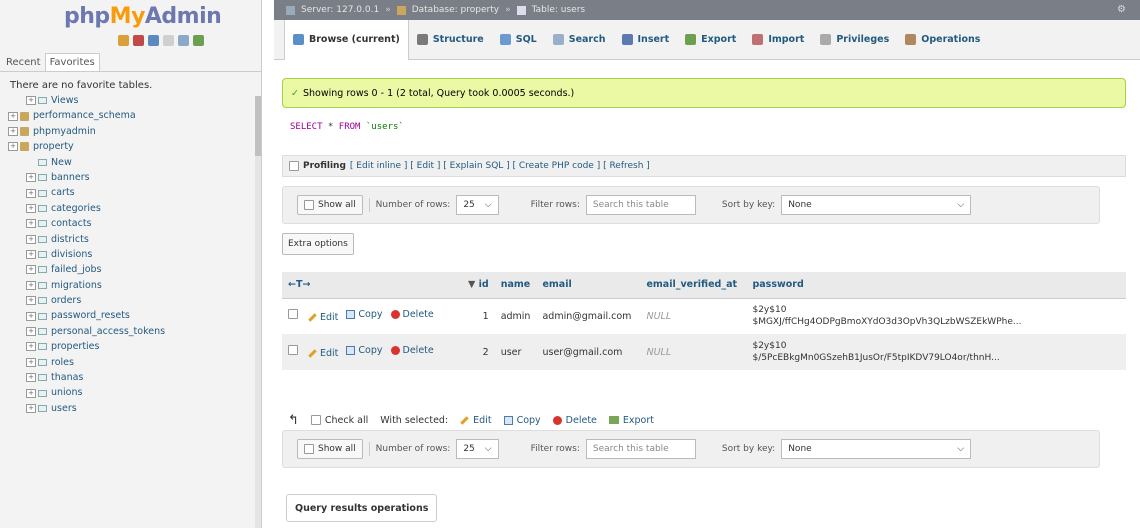 This screenshot has height=528, width=1140. What do you see at coordinates (515, 352) in the screenshot?
I see `cell-name: user` at bounding box center [515, 352].